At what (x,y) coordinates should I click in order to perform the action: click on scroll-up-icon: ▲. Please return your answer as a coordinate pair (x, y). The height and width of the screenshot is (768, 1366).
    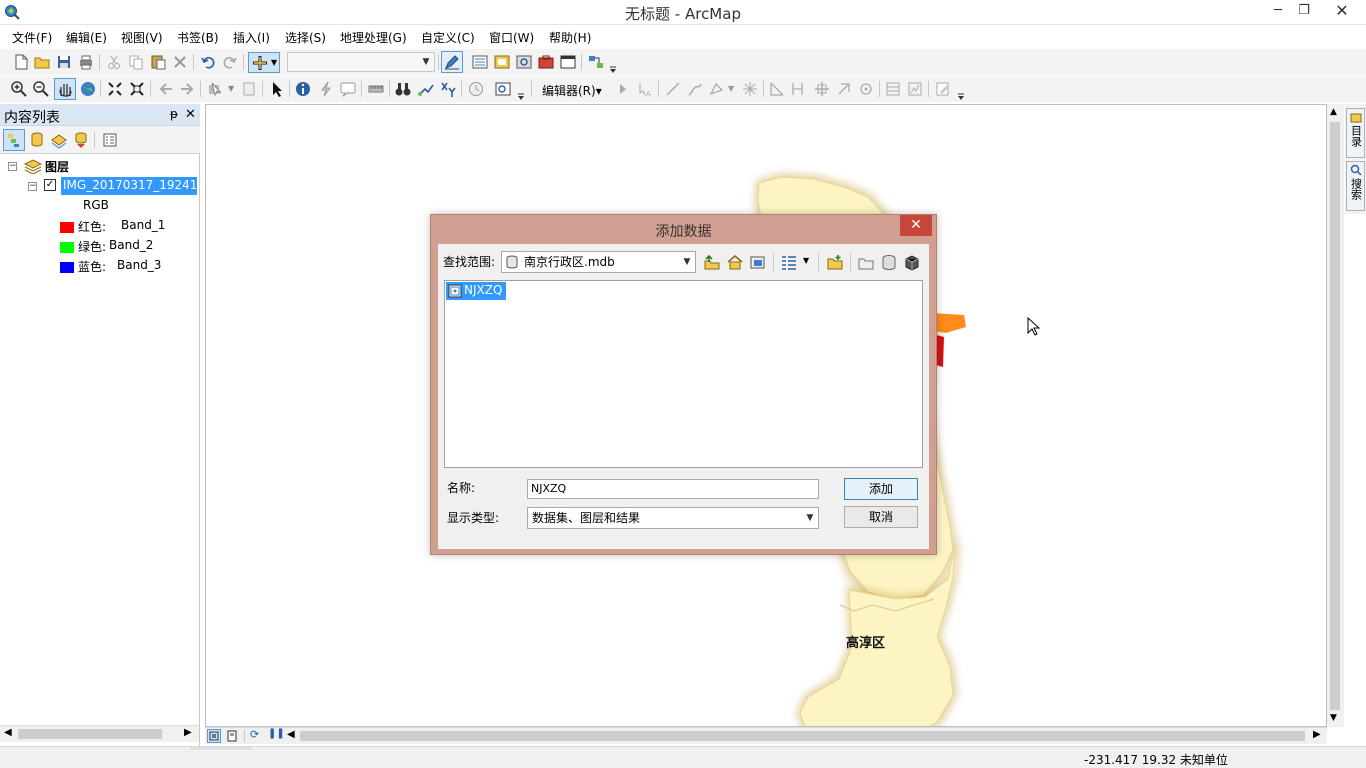
    Looking at the image, I should click on (1333, 112).